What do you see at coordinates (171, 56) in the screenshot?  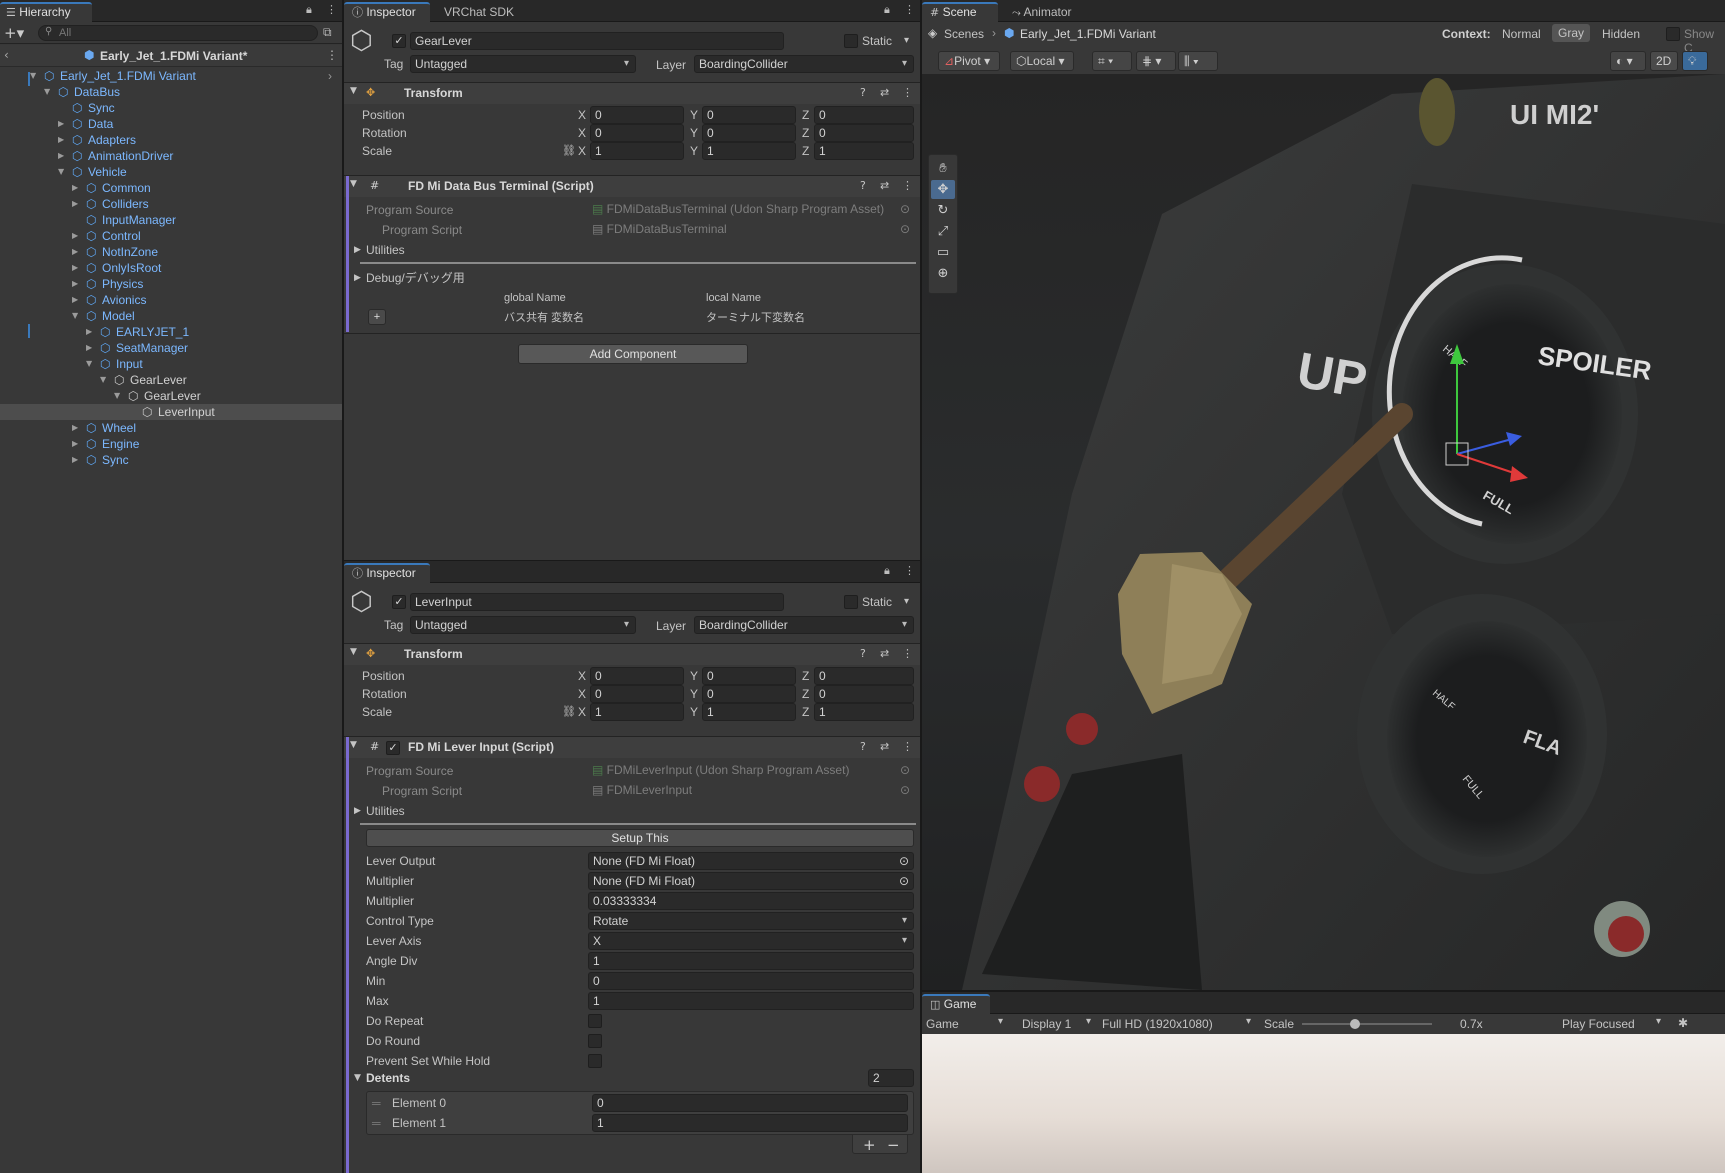 I see `scene-header: ‹ ⬢ Early_Jet_1.FDMi Variant* ⋮` at bounding box center [171, 56].